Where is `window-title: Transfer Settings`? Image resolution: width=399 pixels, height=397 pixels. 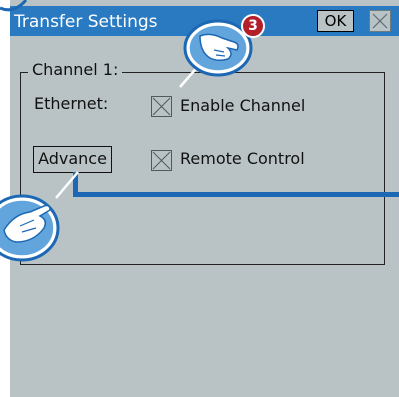
window-title: Transfer Settings is located at coordinates (86, 22).